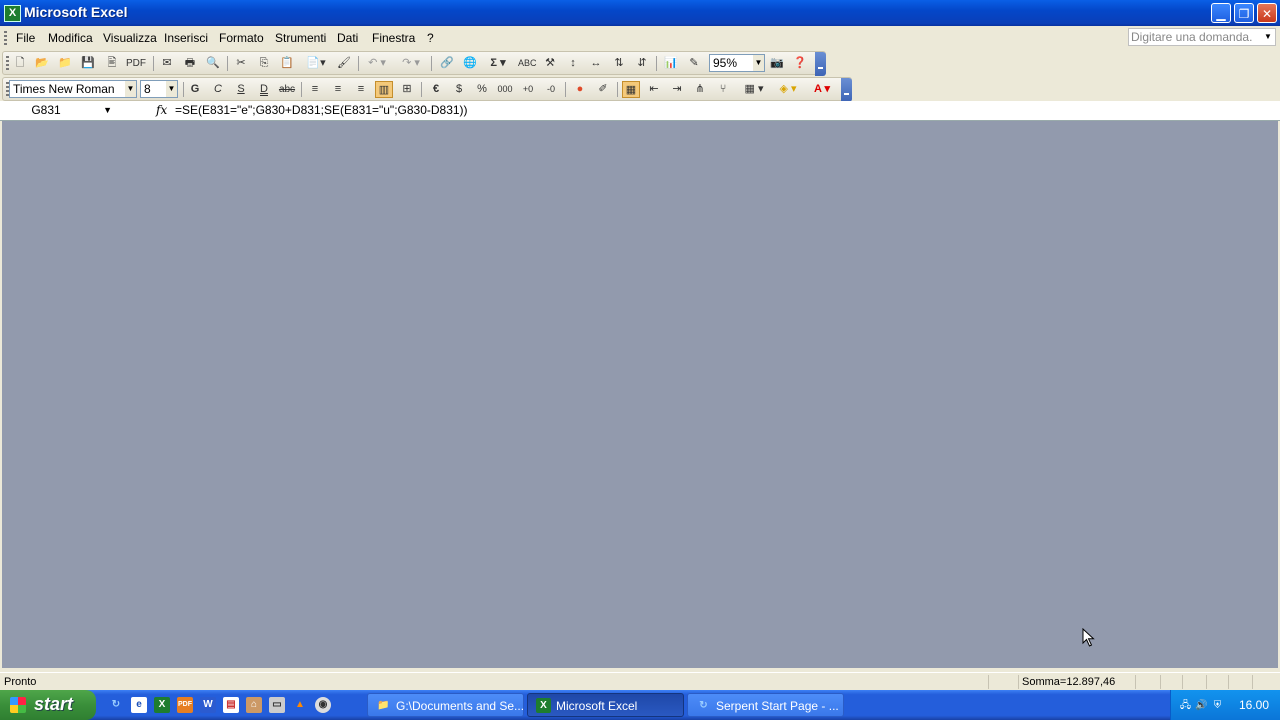 This screenshot has width=1280, height=720. I want to click on restore-button: ❐, so click(1244, 13).